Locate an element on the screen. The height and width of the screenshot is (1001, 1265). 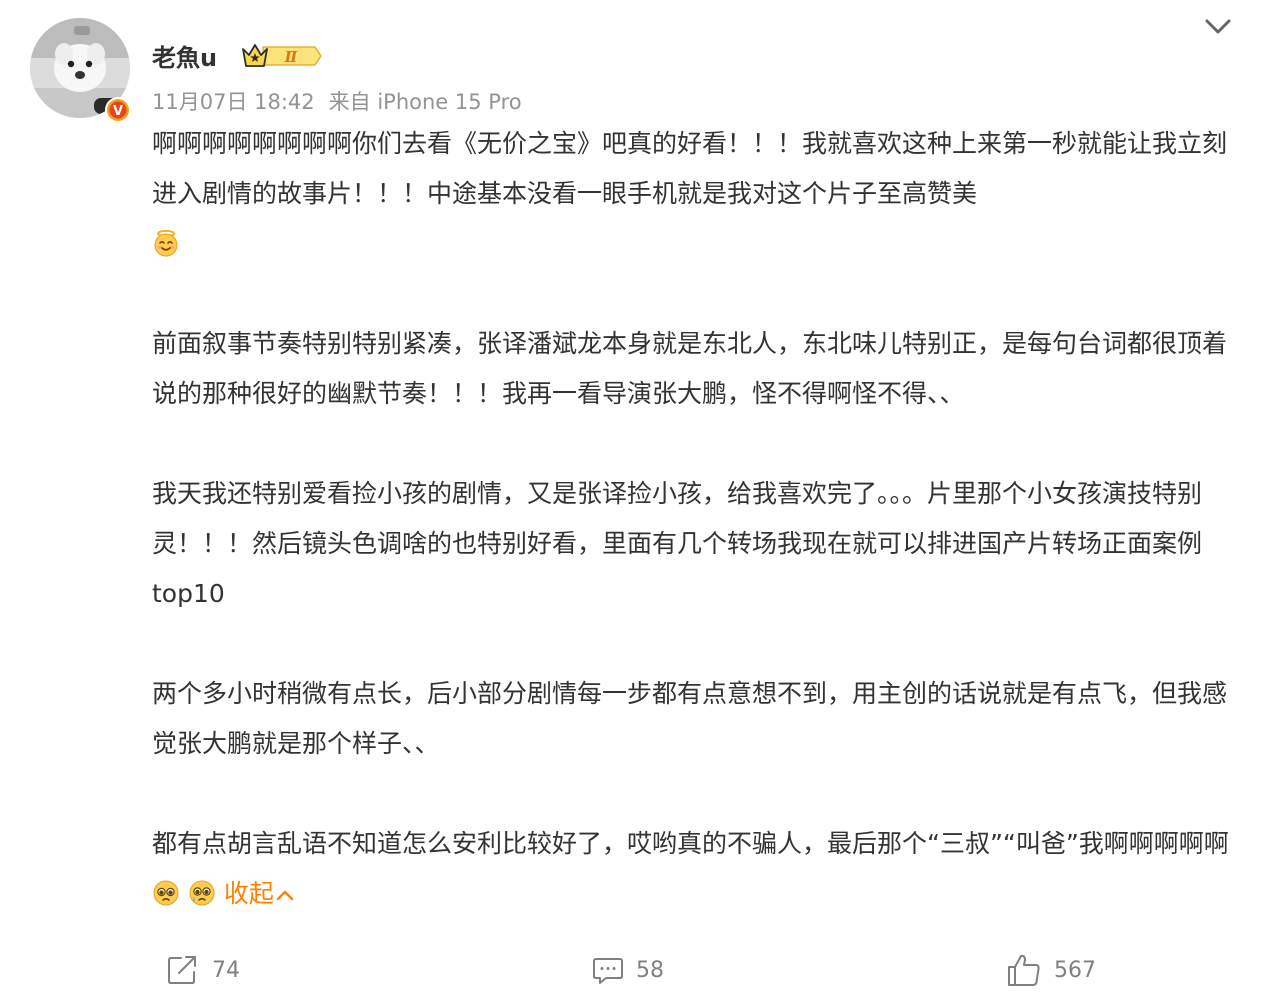
repost-button: 74 is located at coordinates (203, 970).